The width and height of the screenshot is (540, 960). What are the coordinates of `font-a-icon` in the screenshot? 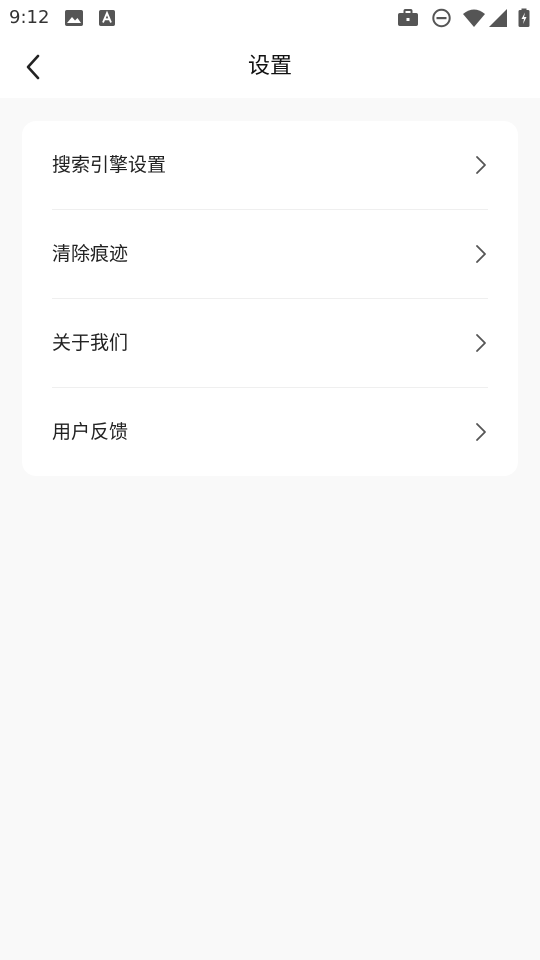 It's located at (107, 18).